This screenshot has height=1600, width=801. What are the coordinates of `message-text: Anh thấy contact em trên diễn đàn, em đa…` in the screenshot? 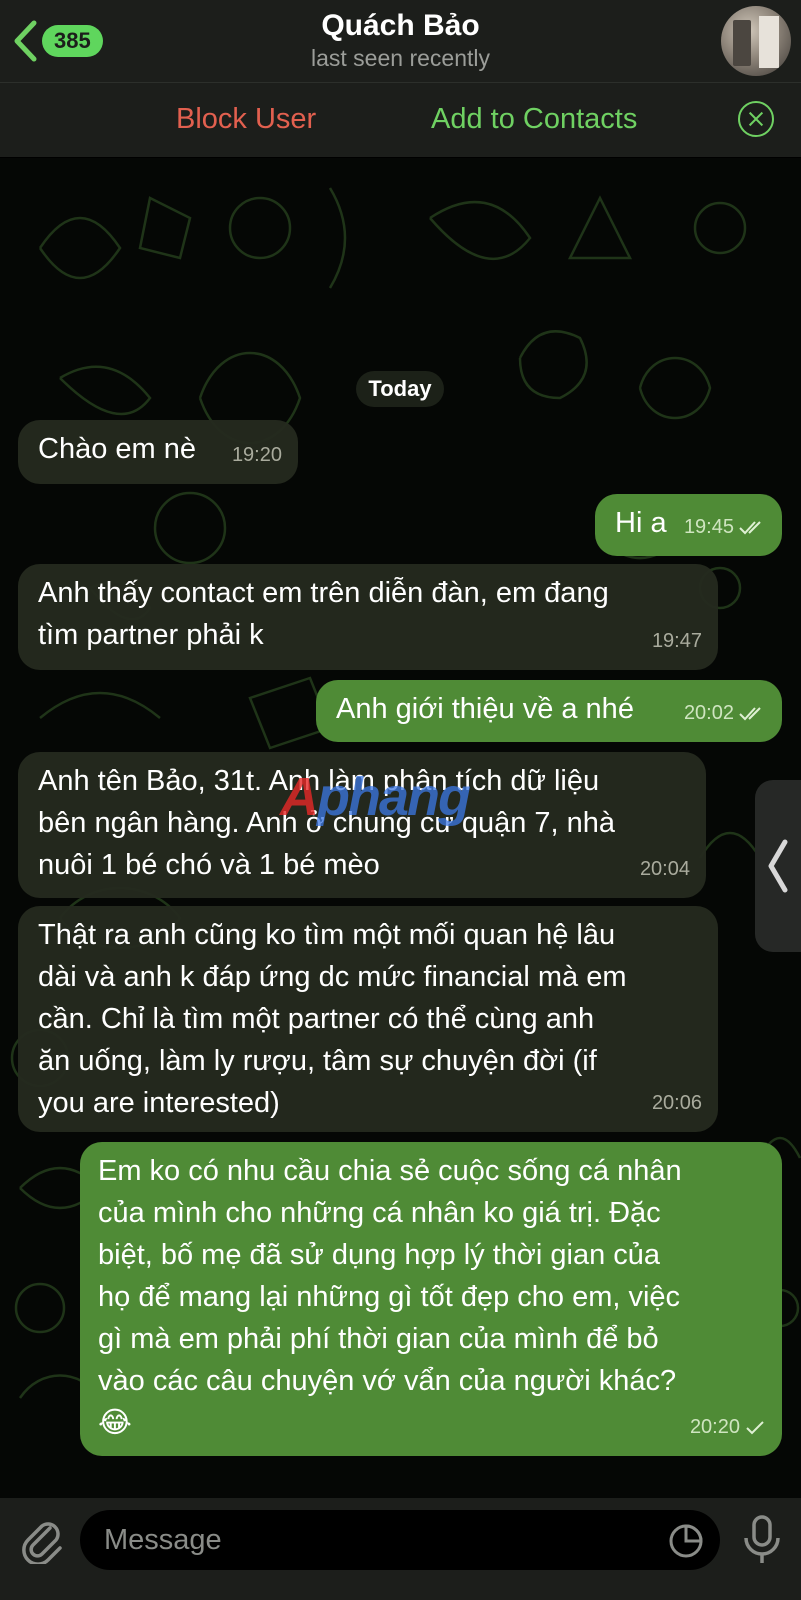 It's located at (323, 614).